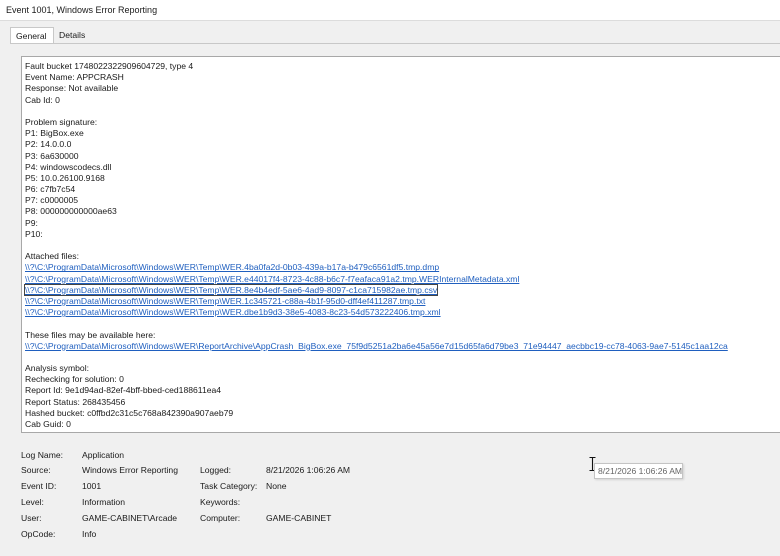 Image resolution: width=780 pixels, height=556 pixels. What do you see at coordinates (74, 379) in the screenshot?
I see `analysis-line: Rechecking for solution: 0` at bounding box center [74, 379].